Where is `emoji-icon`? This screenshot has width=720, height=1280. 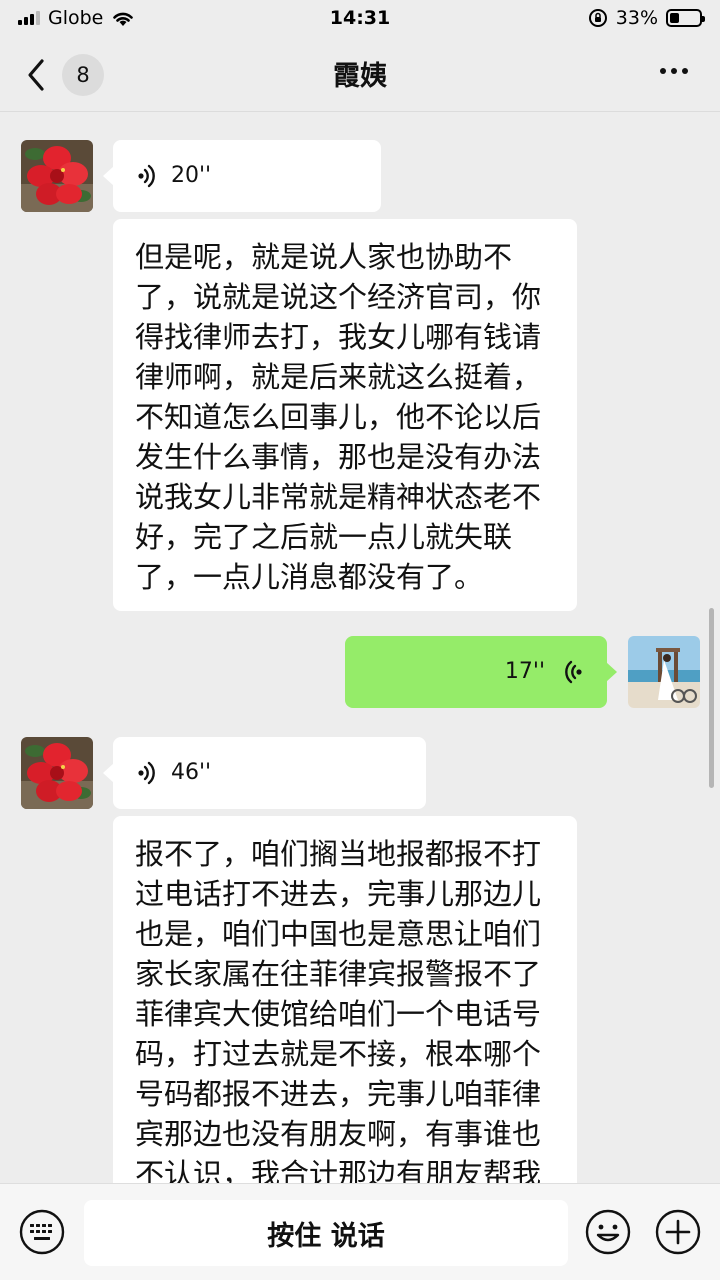 emoji-icon is located at coordinates (608, 1232).